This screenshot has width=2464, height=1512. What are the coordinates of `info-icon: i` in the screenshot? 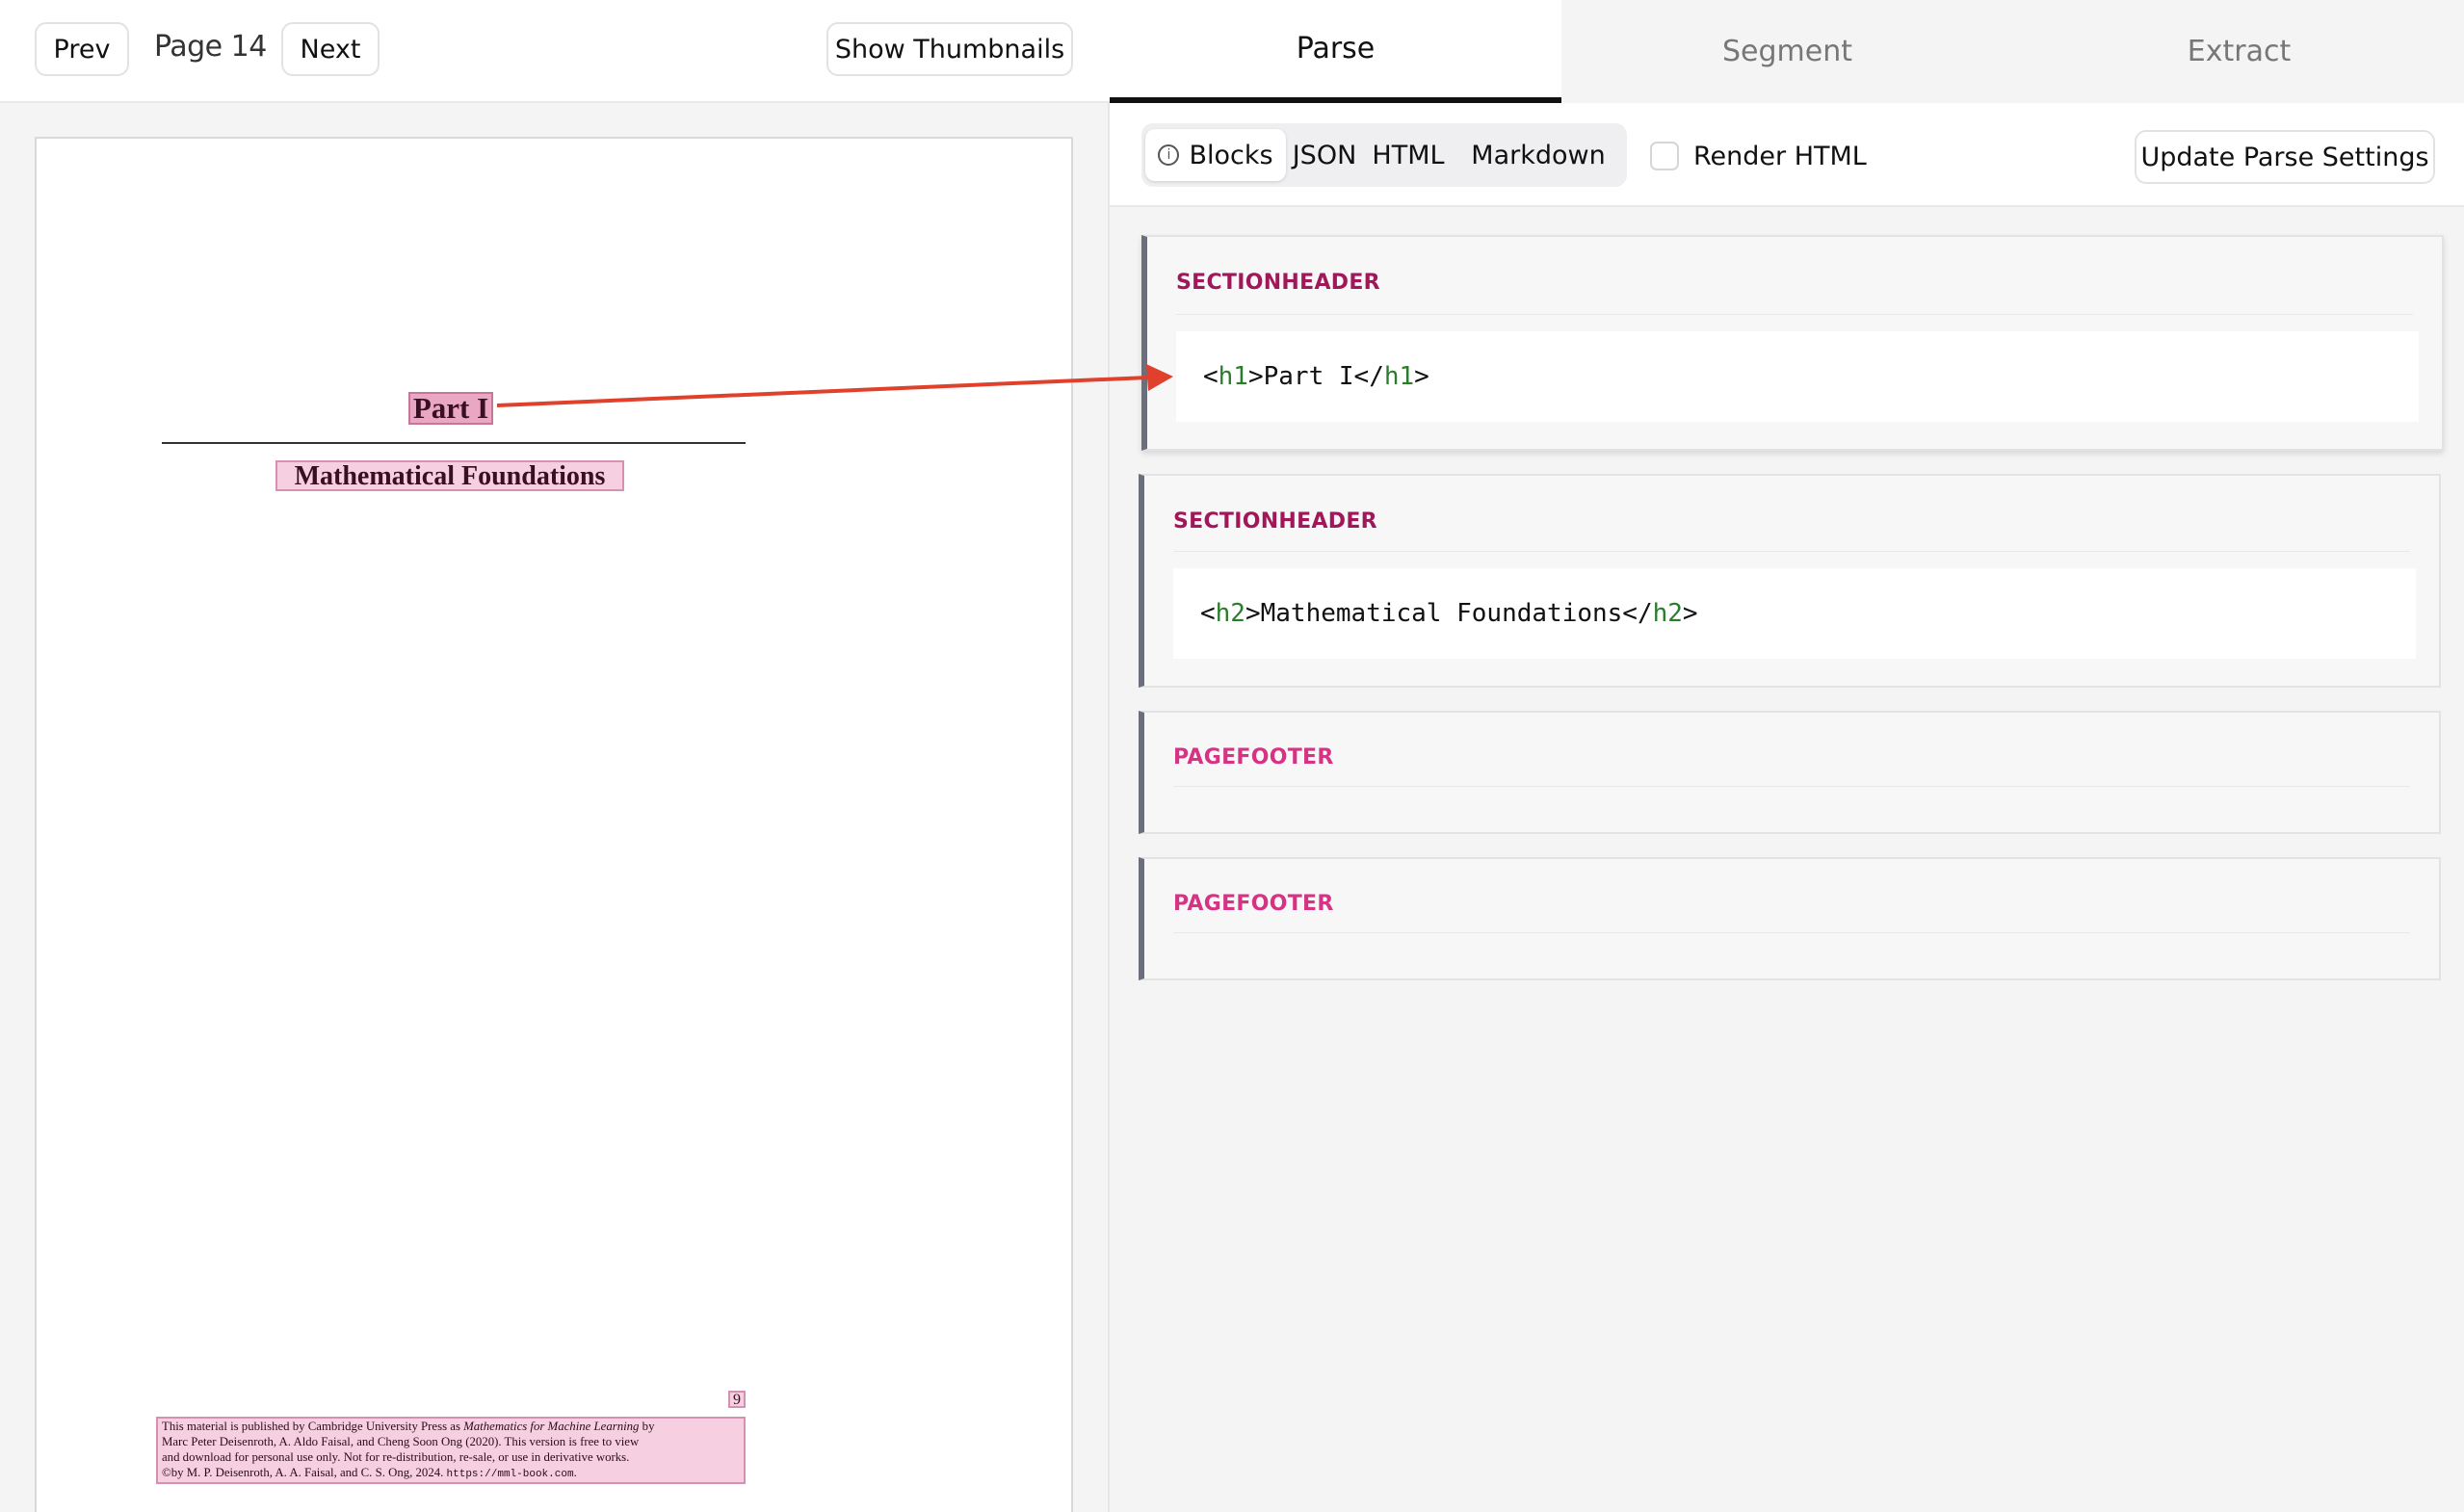 It's located at (1169, 155).